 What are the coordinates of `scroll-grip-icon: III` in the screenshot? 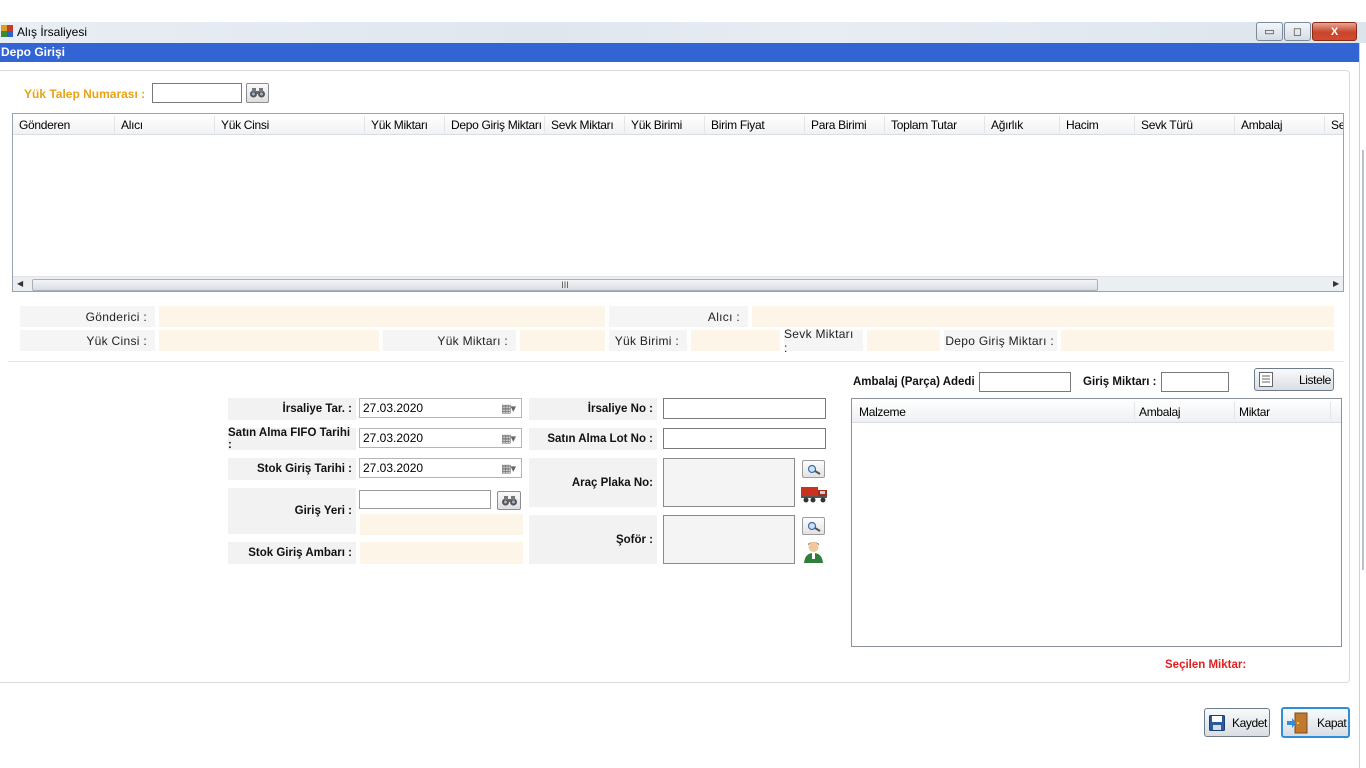 It's located at (565, 285).